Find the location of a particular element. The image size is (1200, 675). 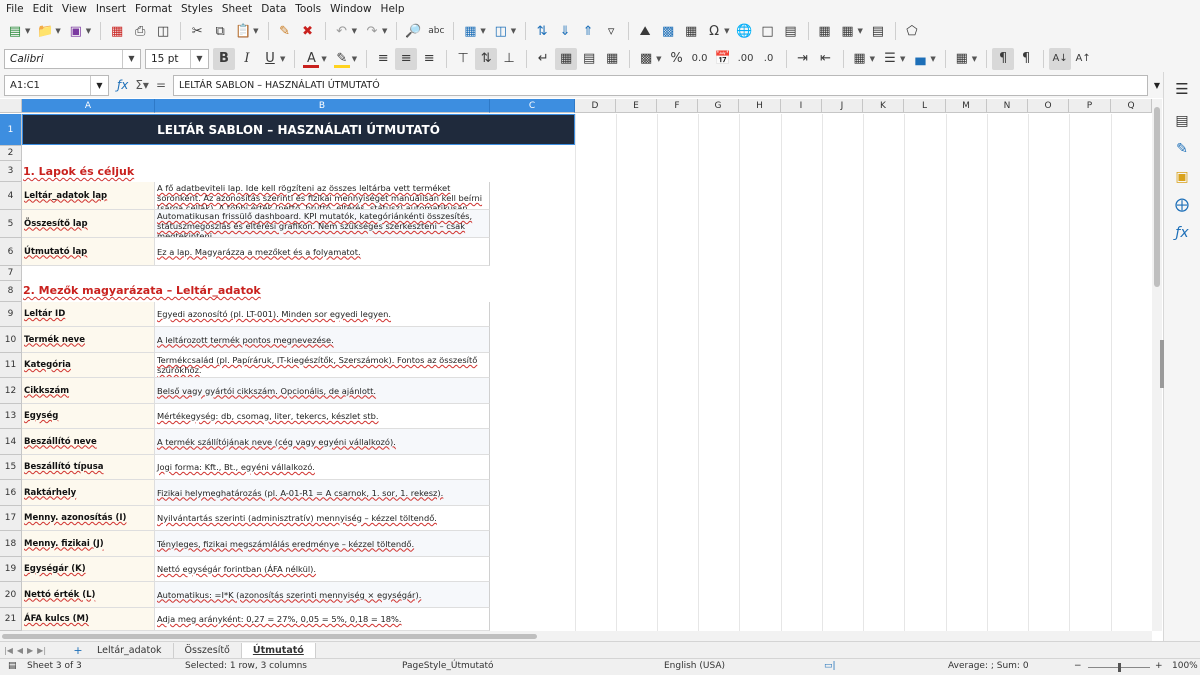

autofilter-icon: ▿ is located at coordinates (611, 31).